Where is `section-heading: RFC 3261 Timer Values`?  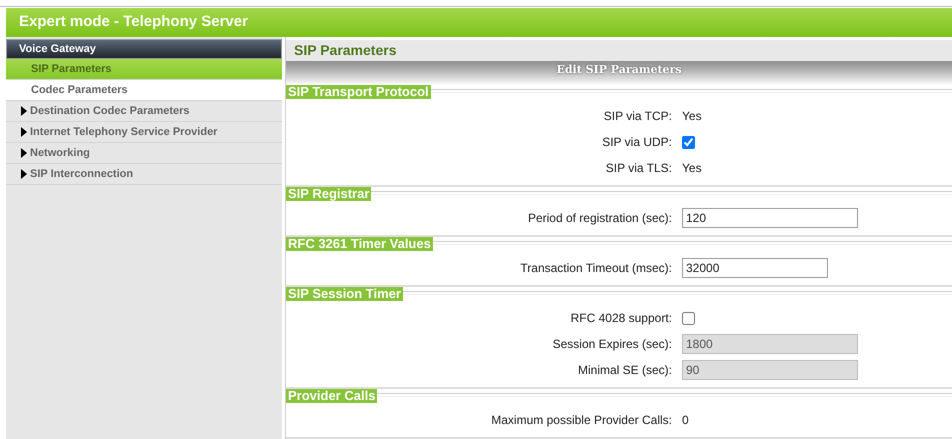
section-heading: RFC 3261 Timer Values is located at coordinates (359, 244).